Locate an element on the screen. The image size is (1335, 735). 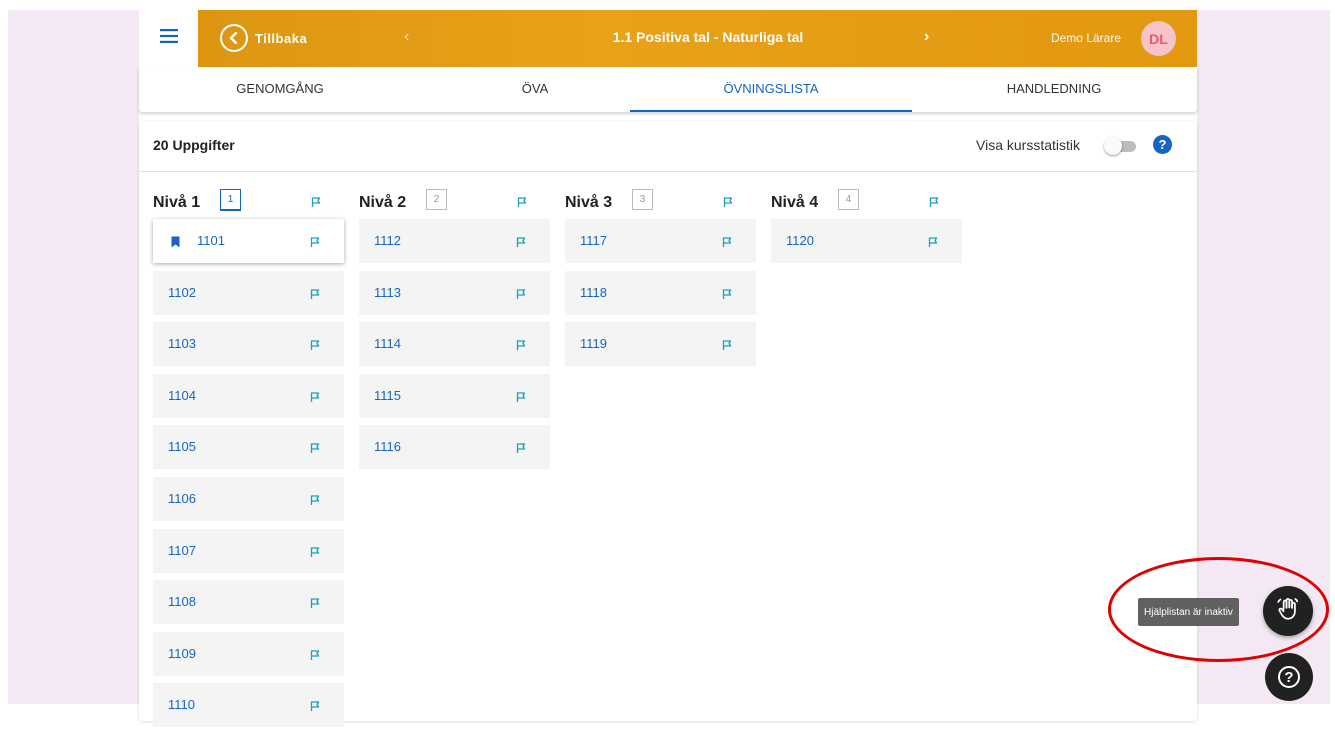
exercise-tile: 1101 is located at coordinates (248, 241).